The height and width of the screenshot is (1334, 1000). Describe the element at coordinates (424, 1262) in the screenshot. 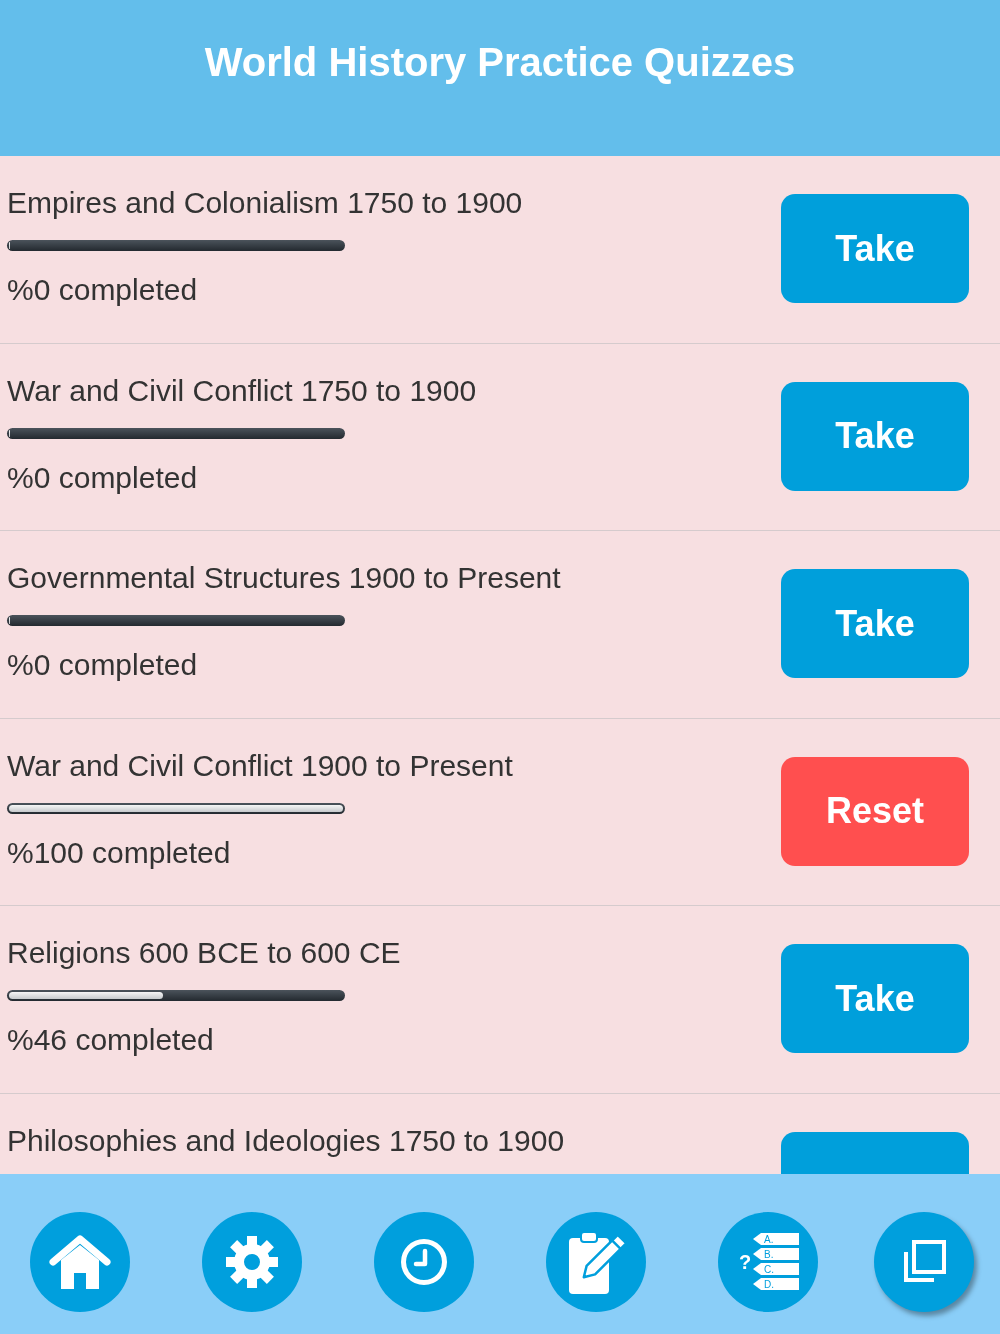

I see `clock-icon` at that location.